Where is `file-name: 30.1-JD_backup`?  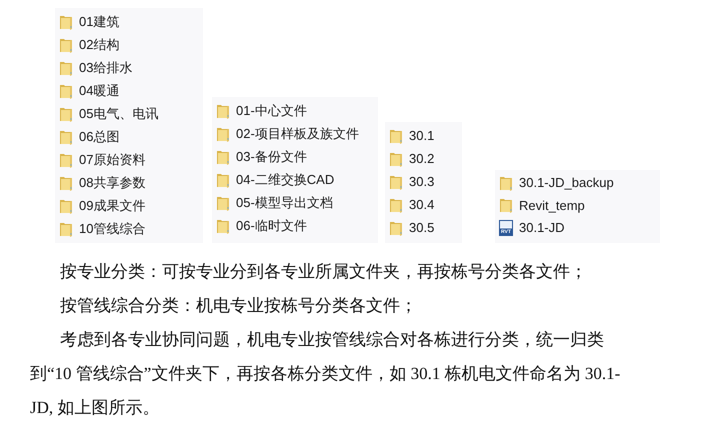
file-name: 30.1-JD_backup is located at coordinates (566, 182).